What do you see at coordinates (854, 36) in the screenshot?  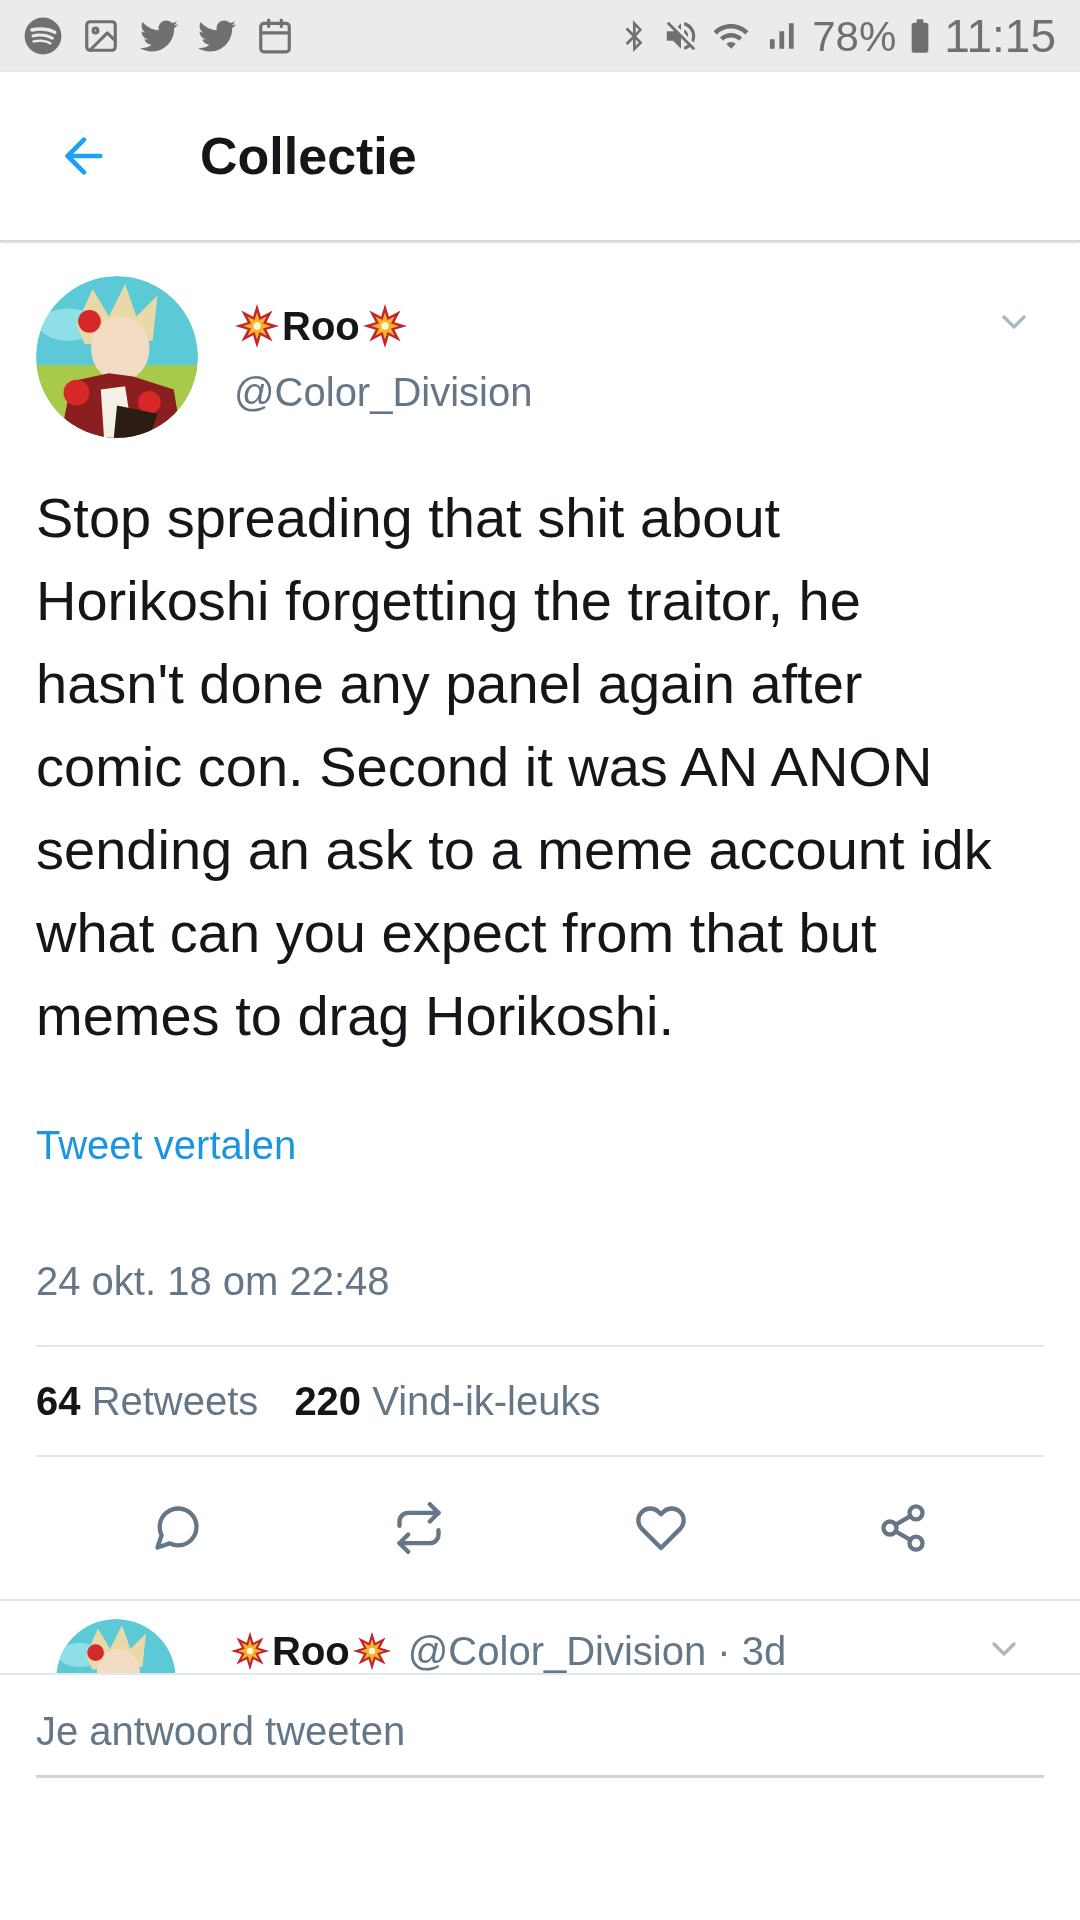 I see `battery-percent: 78%` at bounding box center [854, 36].